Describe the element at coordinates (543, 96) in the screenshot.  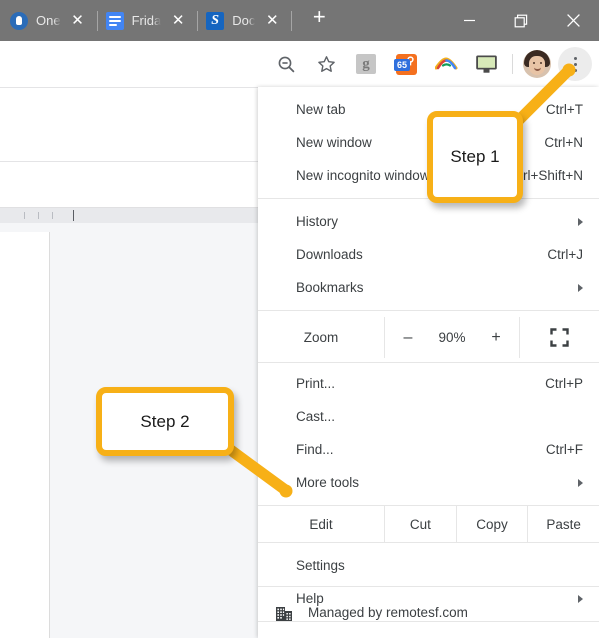
I see `leader-line-step1` at that location.